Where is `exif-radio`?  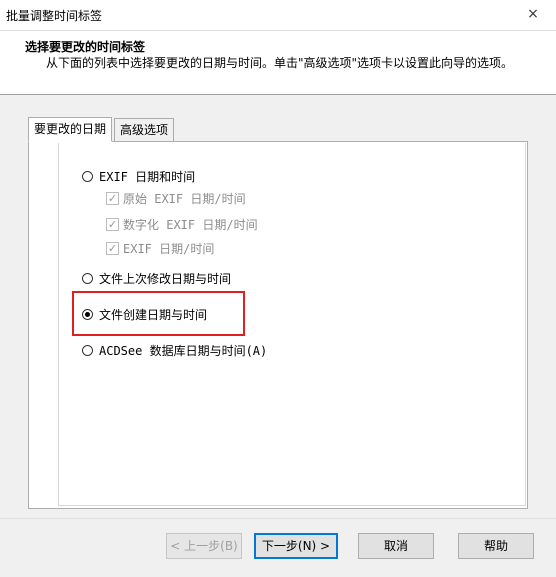
exif-radio is located at coordinates (87, 176).